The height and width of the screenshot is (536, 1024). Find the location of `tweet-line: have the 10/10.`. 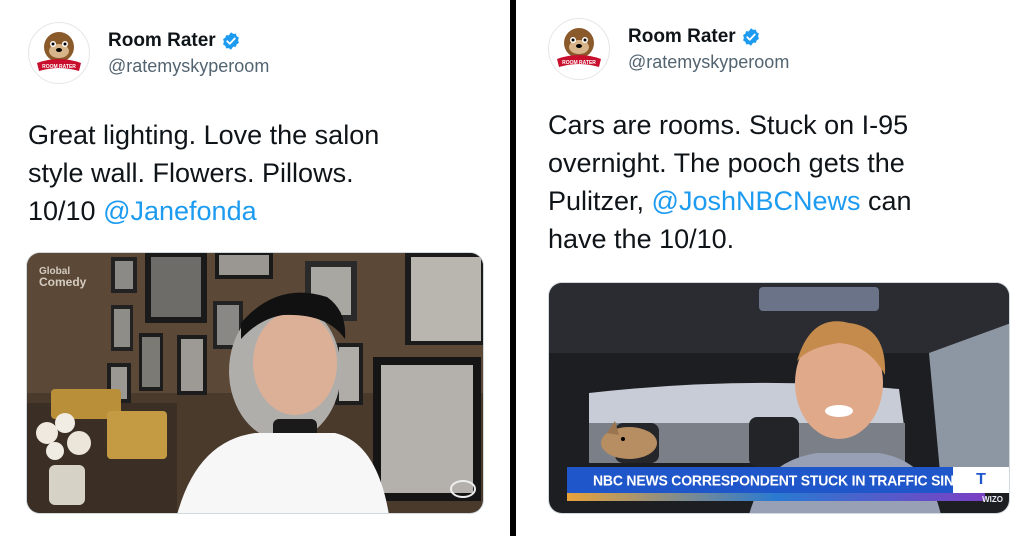

tweet-line: have the 10/10. is located at coordinates (641, 239).